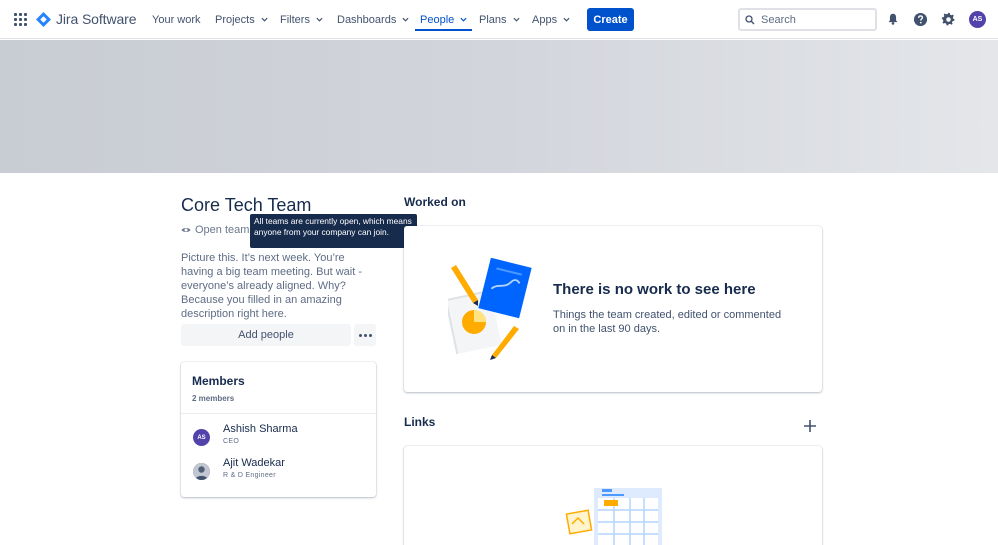 The height and width of the screenshot is (545, 998). I want to click on open-team-indicator: Open team, so click(215, 230).